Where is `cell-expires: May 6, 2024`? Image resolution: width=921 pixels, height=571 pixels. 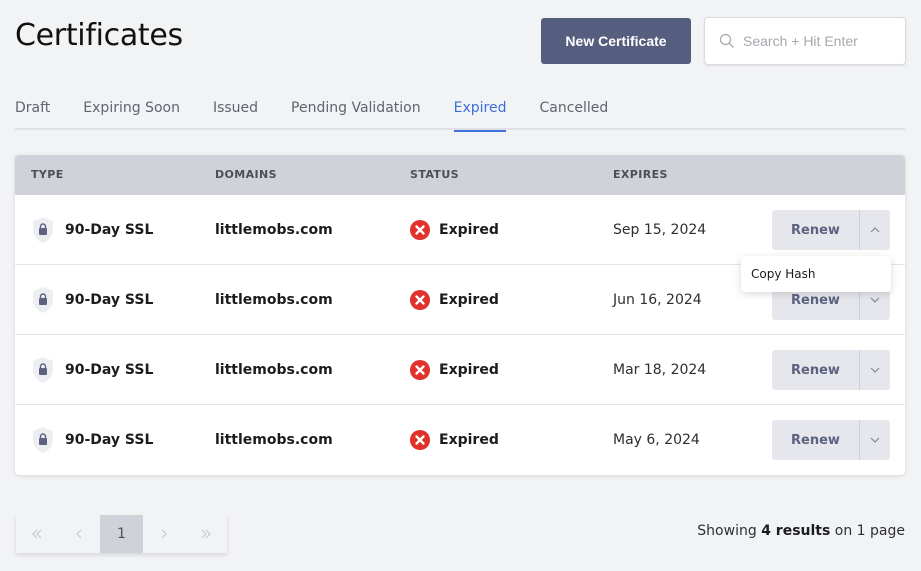
cell-expires: May 6, 2024 is located at coordinates (656, 440).